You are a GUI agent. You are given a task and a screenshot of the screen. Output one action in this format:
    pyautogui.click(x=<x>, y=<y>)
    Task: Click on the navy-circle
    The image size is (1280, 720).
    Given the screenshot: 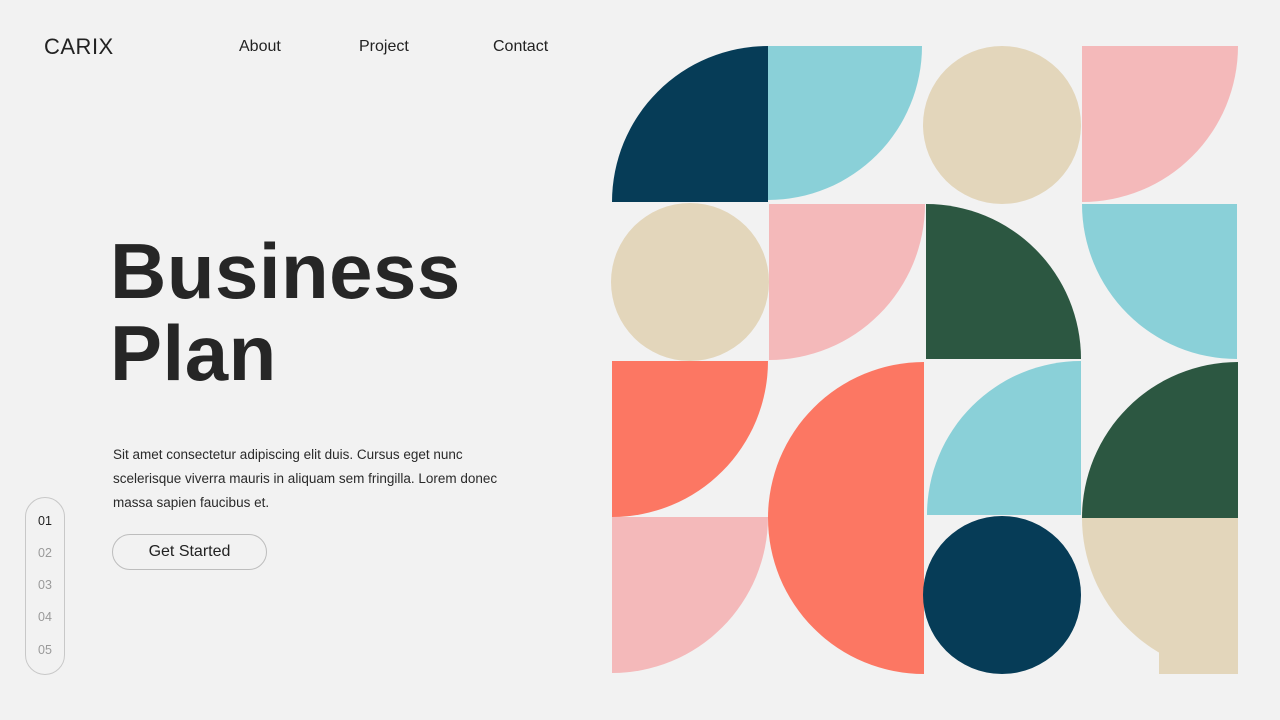 What is the action you would take?
    pyautogui.click(x=1002, y=595)
    